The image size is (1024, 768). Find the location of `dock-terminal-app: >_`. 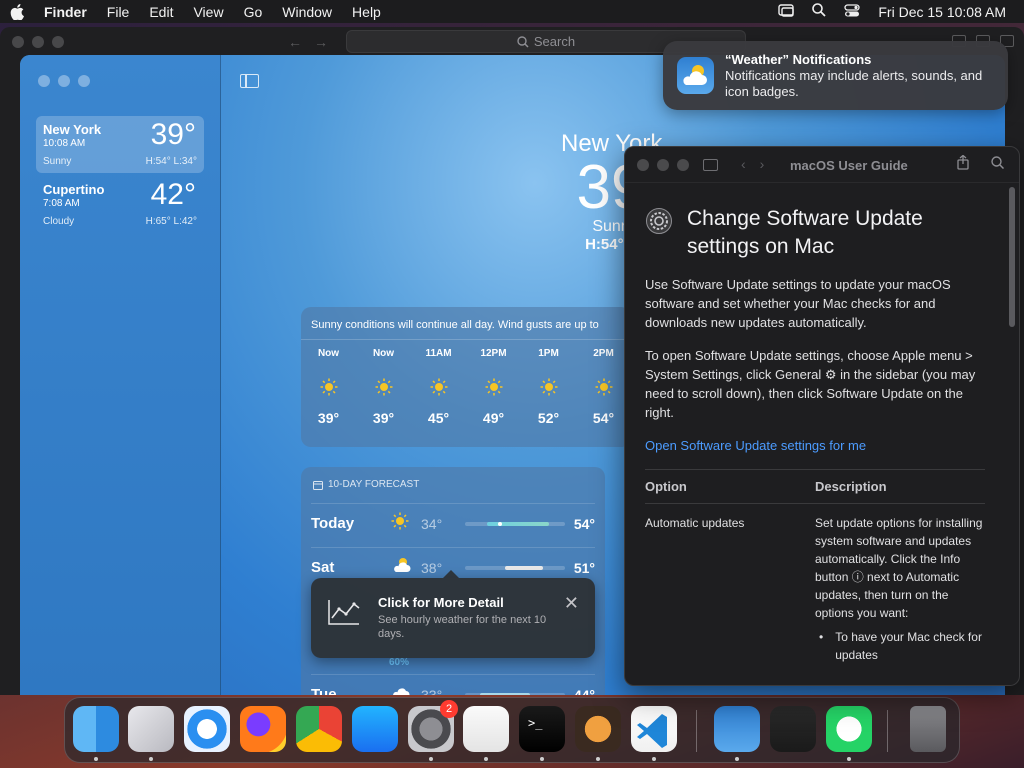

dock-terminal-app: >_ is located at coordinates (542, 729).